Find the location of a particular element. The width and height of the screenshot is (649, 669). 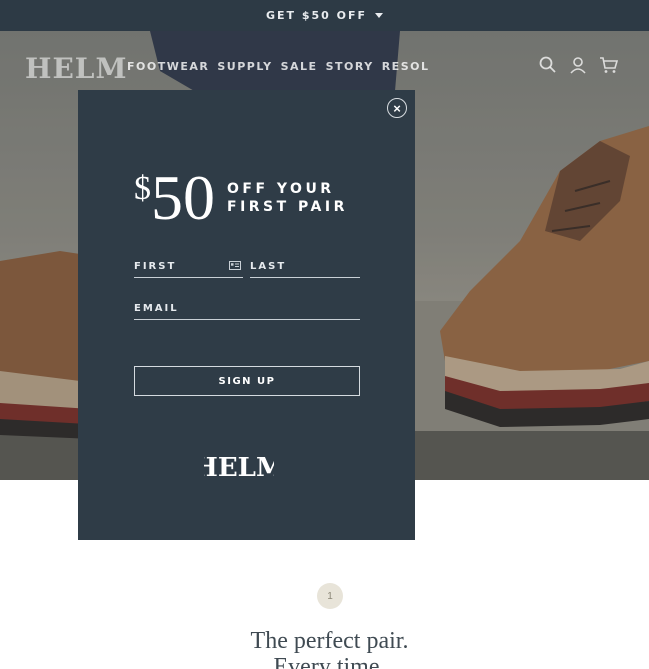

contact-card-icon is located at coordinates (235, 265).